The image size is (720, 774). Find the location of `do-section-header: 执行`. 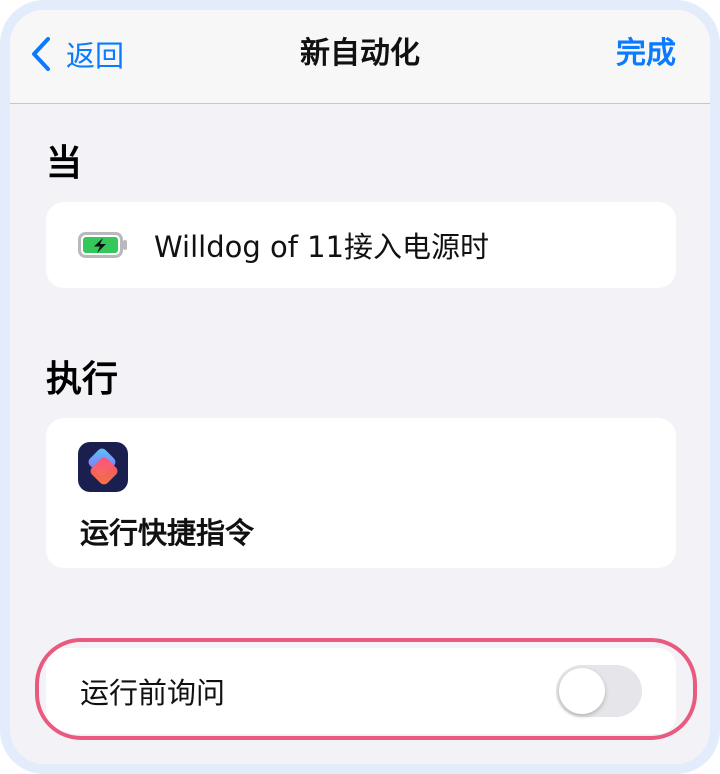

do-section-header: 执行 is located at coordinates (82, 379).